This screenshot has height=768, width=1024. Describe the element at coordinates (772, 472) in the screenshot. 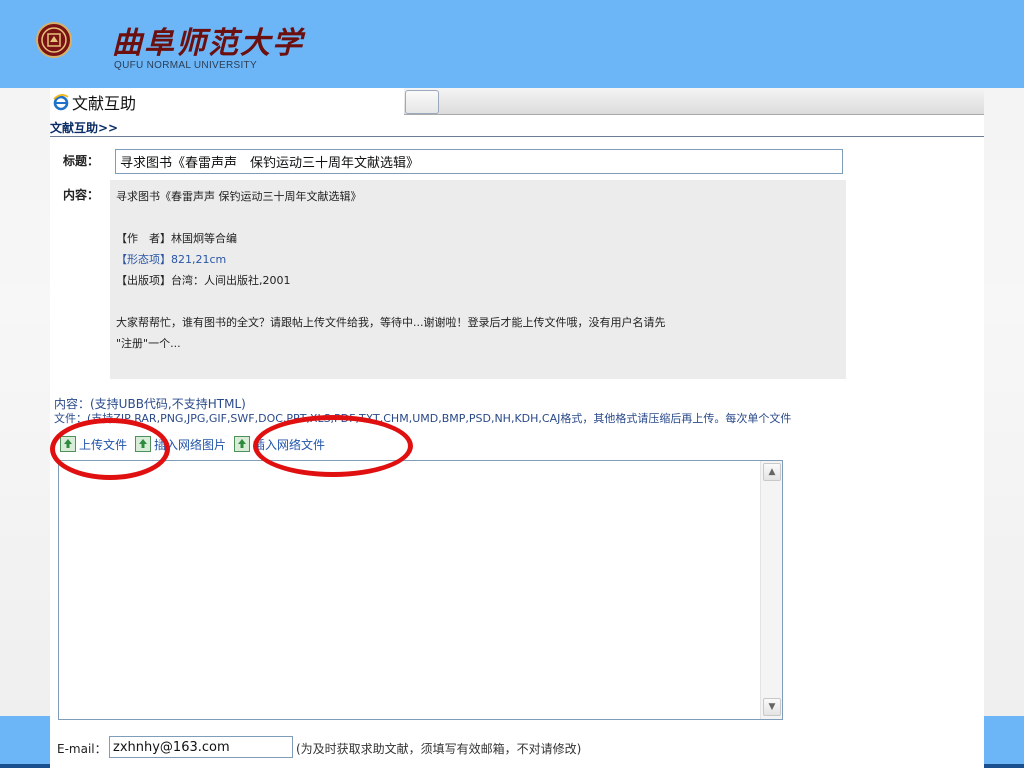

I see `scroll-up-icon: ▲` at that location.